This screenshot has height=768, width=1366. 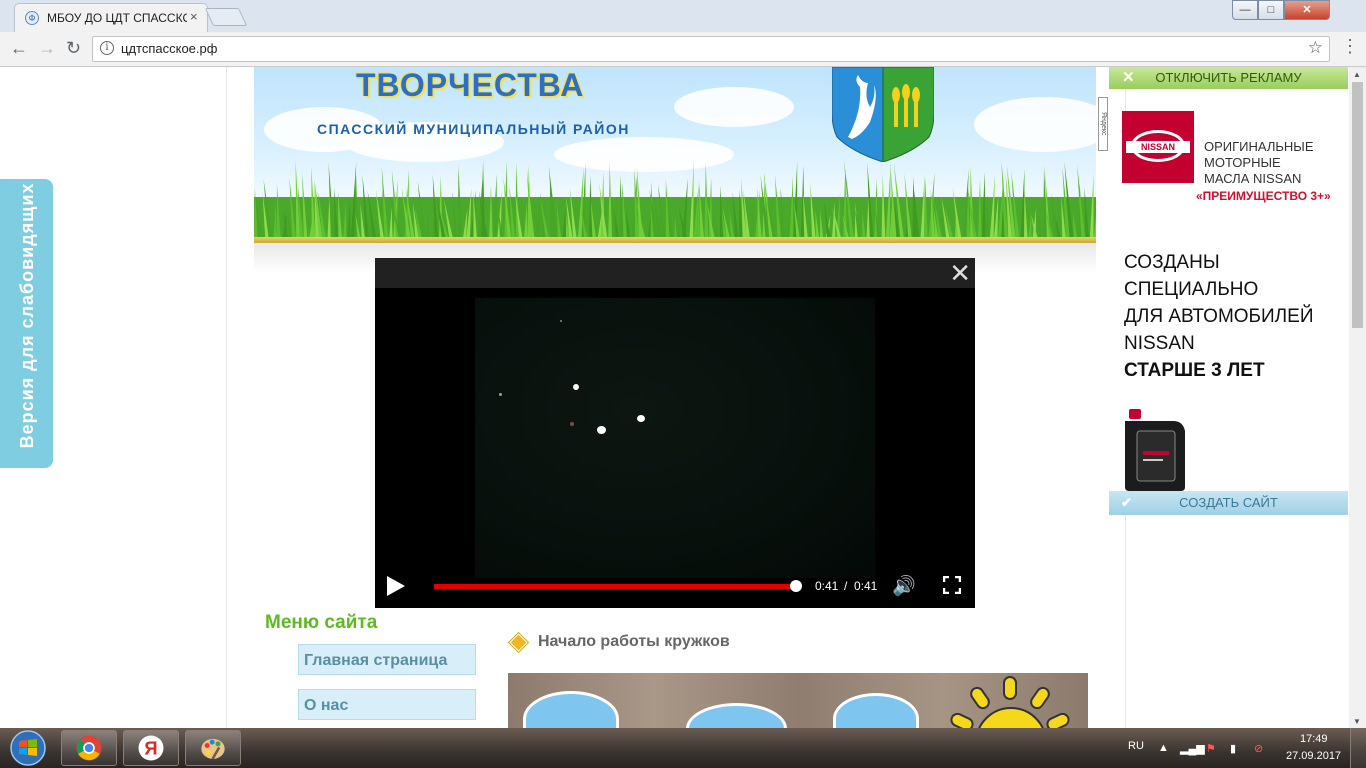 I want to click on forward-arrow-icon: →, so click(x=47, y=48).